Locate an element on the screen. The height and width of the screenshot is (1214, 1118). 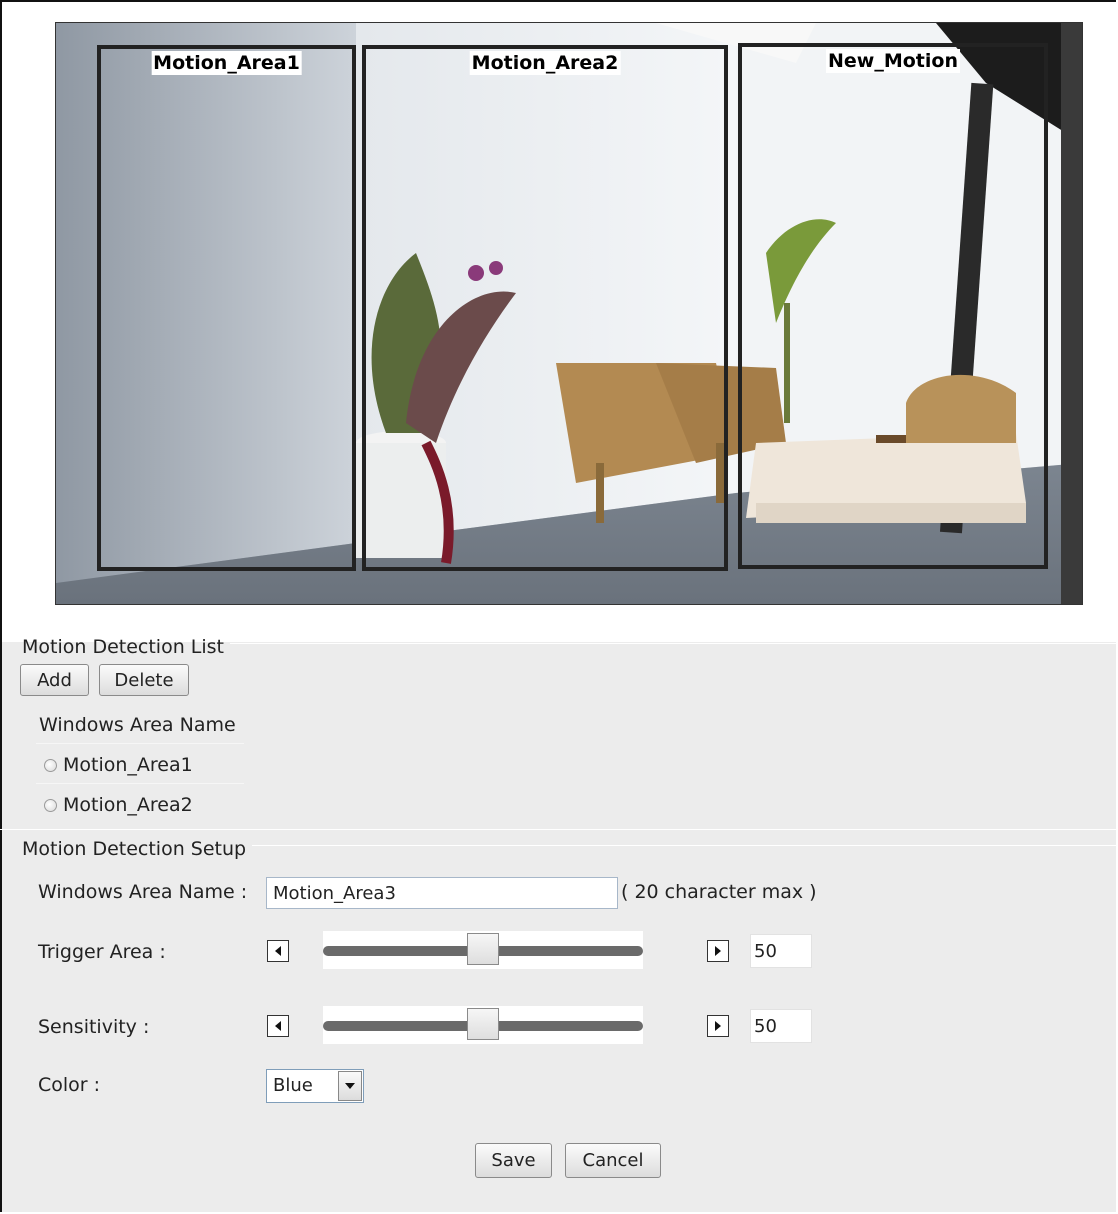
trigger-decrease-button is located at coordinates (278, 951).